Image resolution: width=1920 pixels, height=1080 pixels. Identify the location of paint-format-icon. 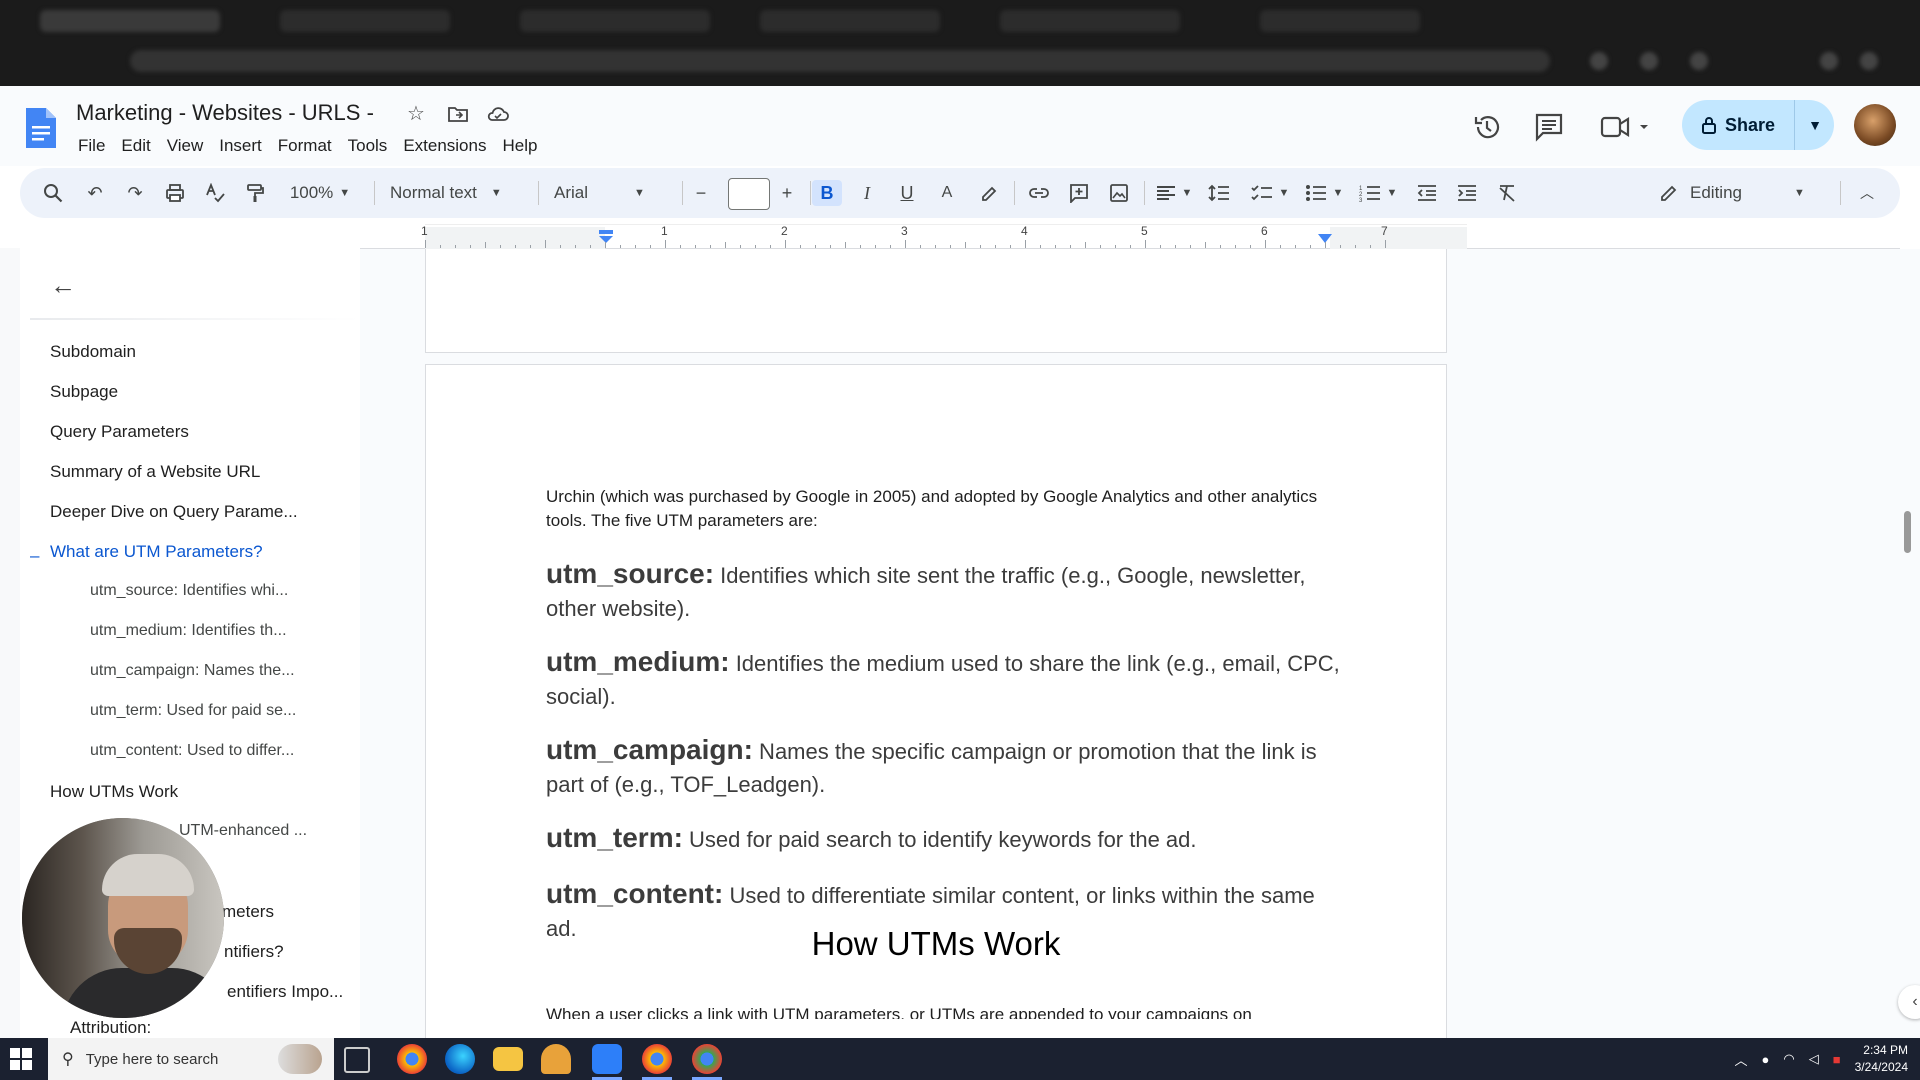
(255, 193).